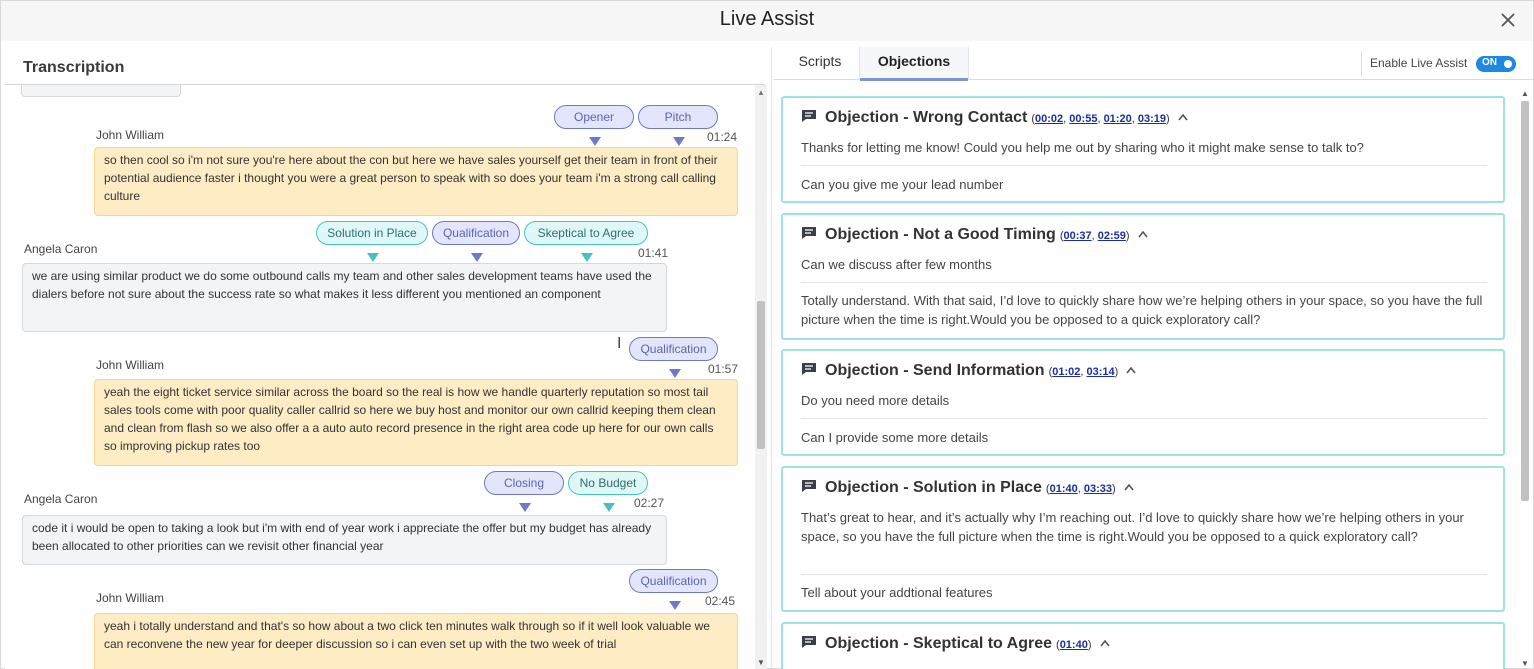 The height and width of the screenshot is (669, 1534). Describe the element at coordinates (940, 234) in the screenshot. I see `objection-title: Objection - Not a Good Timing` at that location.